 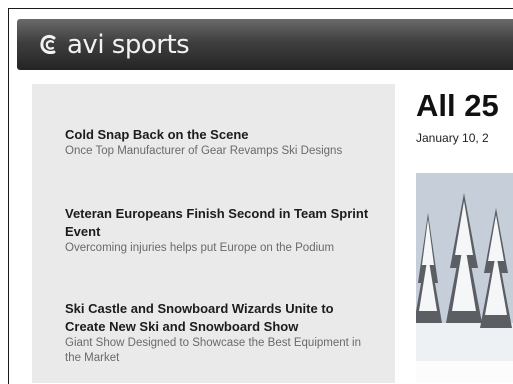 What do you see at coordinates (457, 105) in the screenshot?
I see `article-title: All 25` at bounding box center [457, 105].